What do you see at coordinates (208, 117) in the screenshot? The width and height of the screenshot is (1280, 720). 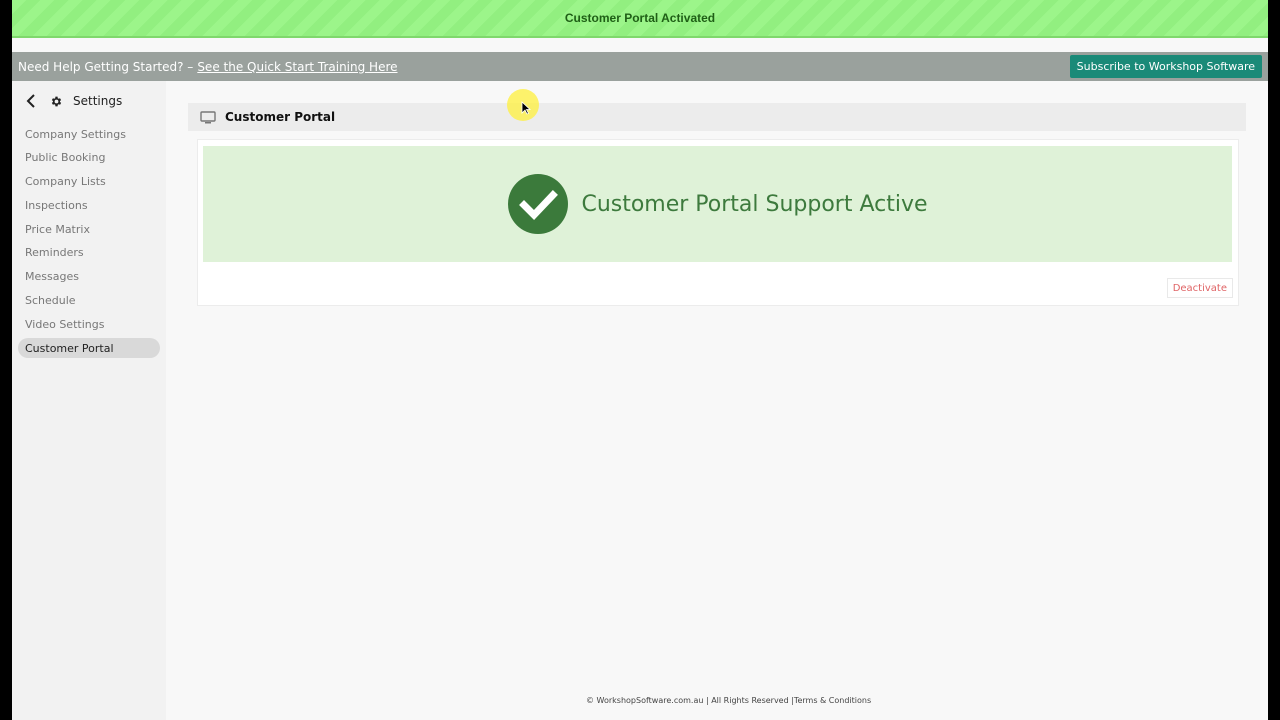 I see `monitor-icon` at bounding box center [208, 117].